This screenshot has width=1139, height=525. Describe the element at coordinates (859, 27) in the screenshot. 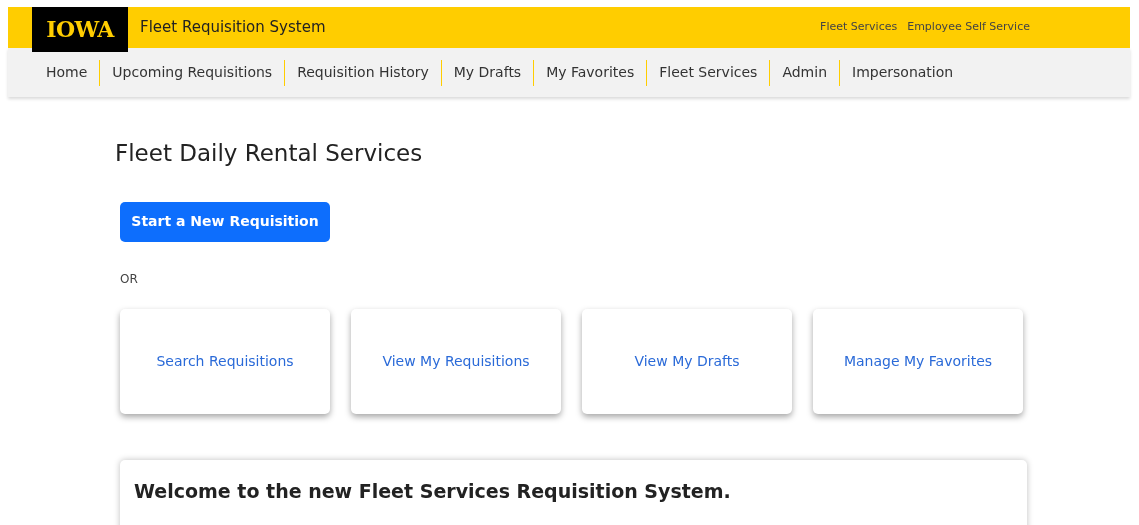

I see `header-link: Fleet Services` at that location.